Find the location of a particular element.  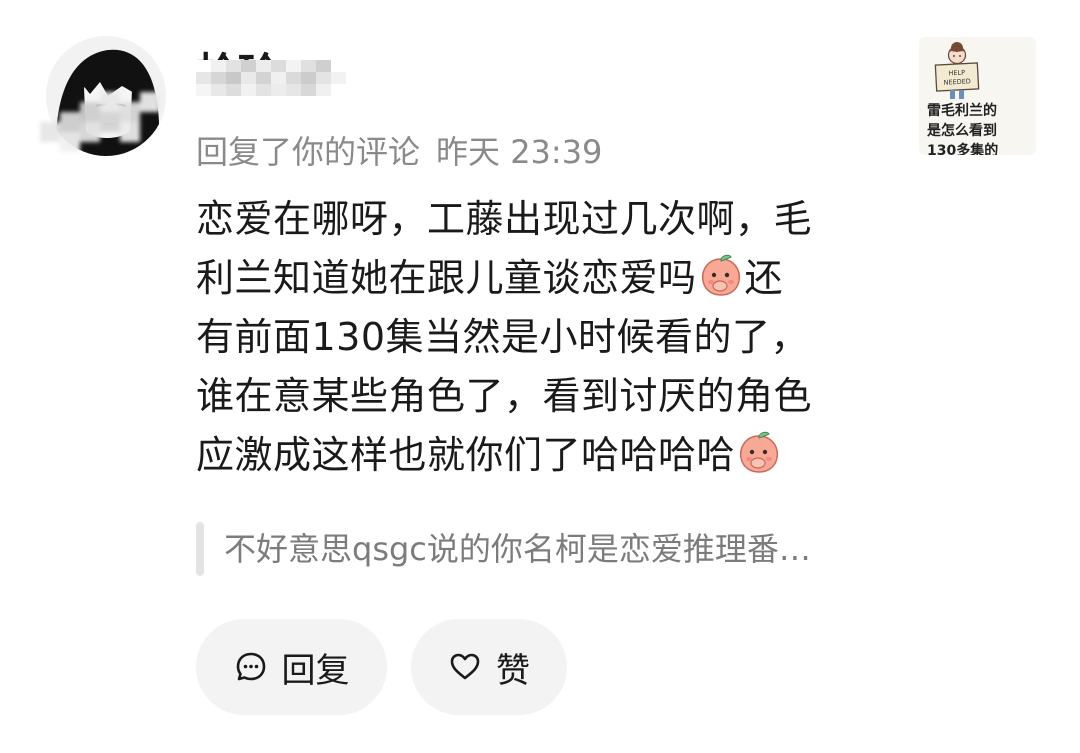

comment-line: 谁在意某些角色了，看到讨厌的角色 is located at coordinates (504, 396).